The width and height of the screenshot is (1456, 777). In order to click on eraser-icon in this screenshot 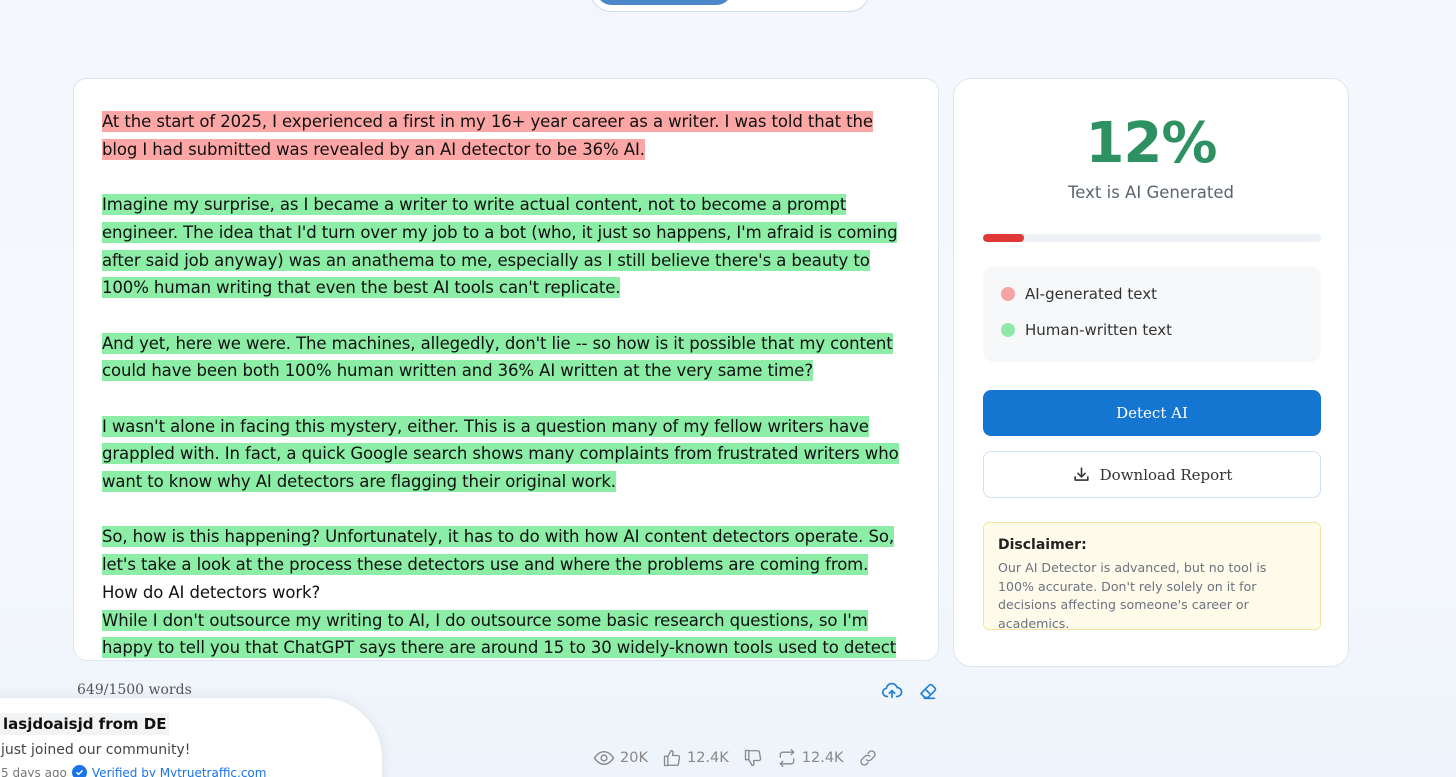, I will do `click(928, 691)`.